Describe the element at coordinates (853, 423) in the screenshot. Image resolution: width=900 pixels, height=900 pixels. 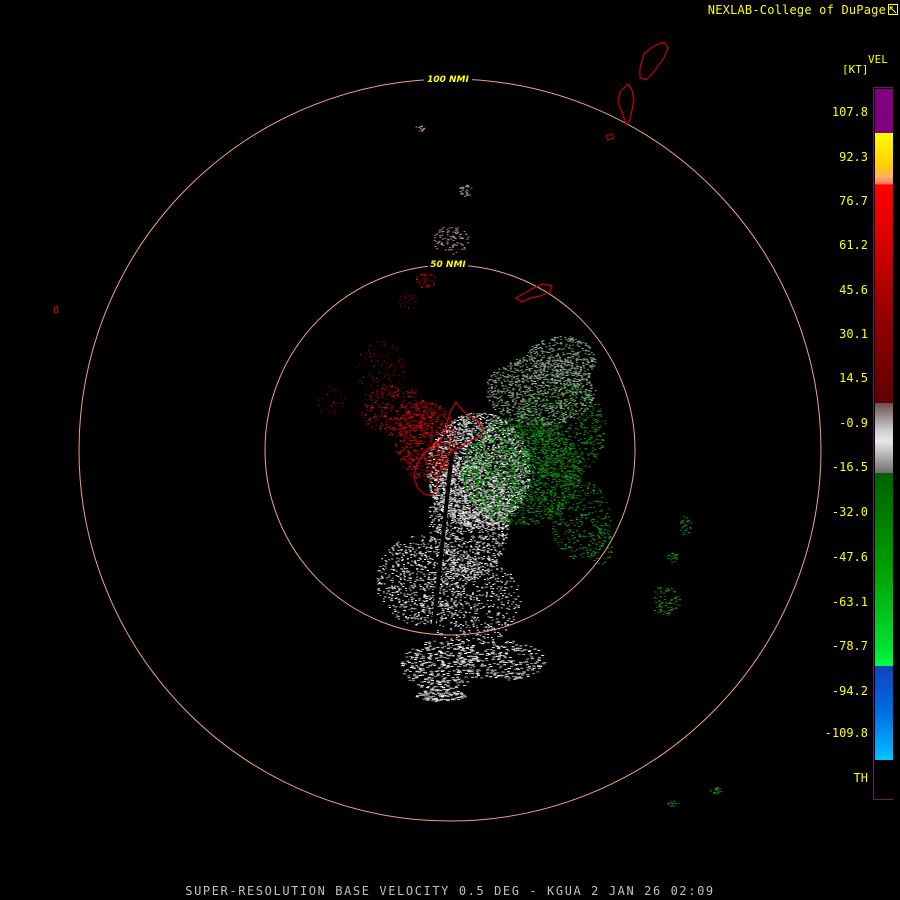
I see `legend-tick-label: -0.9` at that location.